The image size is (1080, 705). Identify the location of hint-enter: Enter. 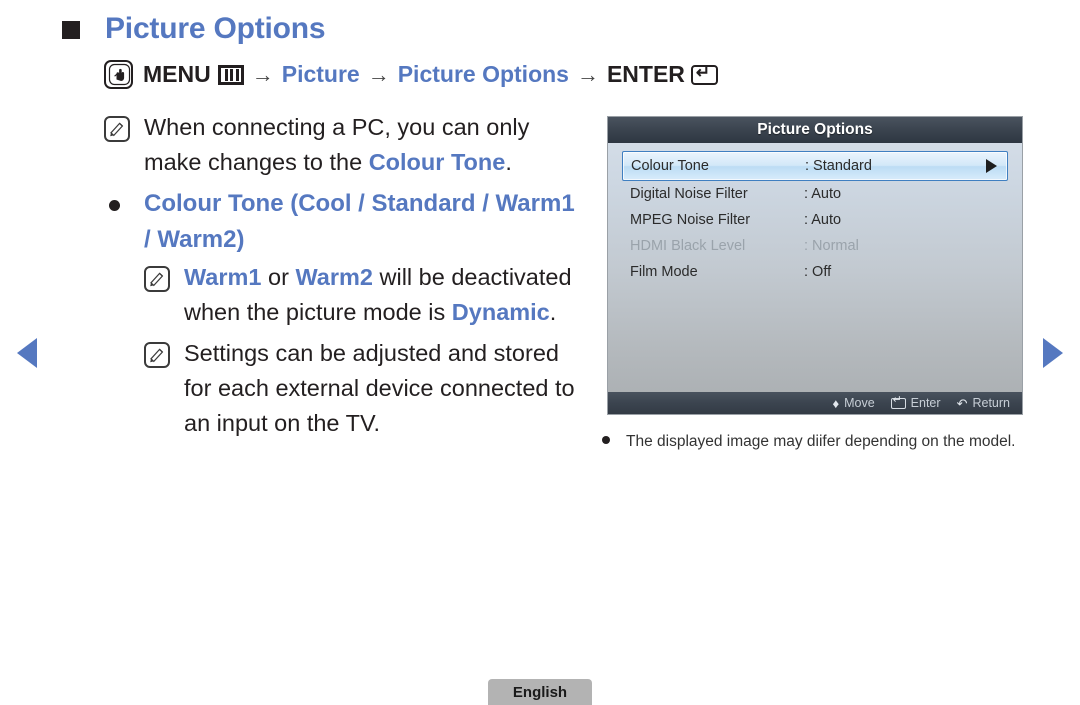
(915, 402).